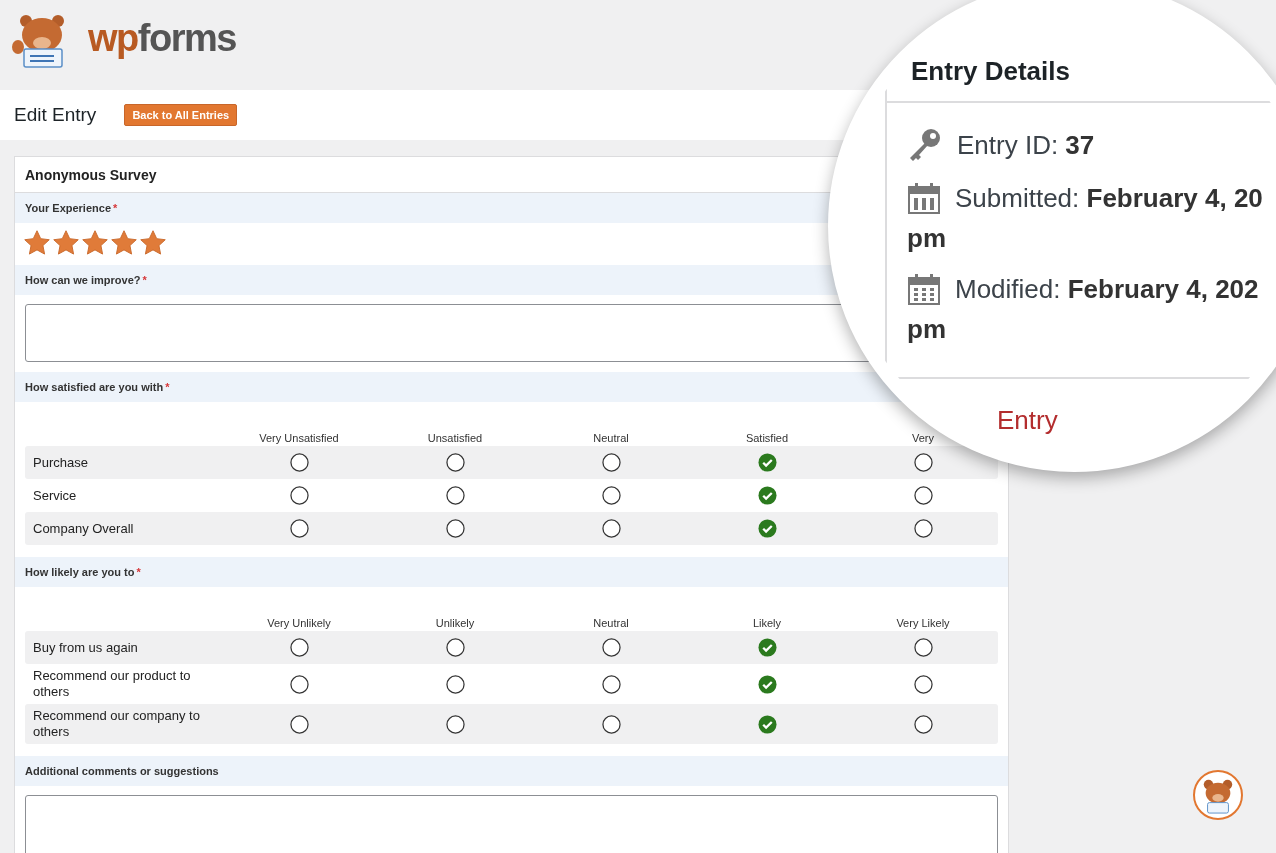 This screenshot has width=1276, height=853. Describe the element at coordinates (767, 438) in the screenshot. I see `column-header: Satisfied` at that location.